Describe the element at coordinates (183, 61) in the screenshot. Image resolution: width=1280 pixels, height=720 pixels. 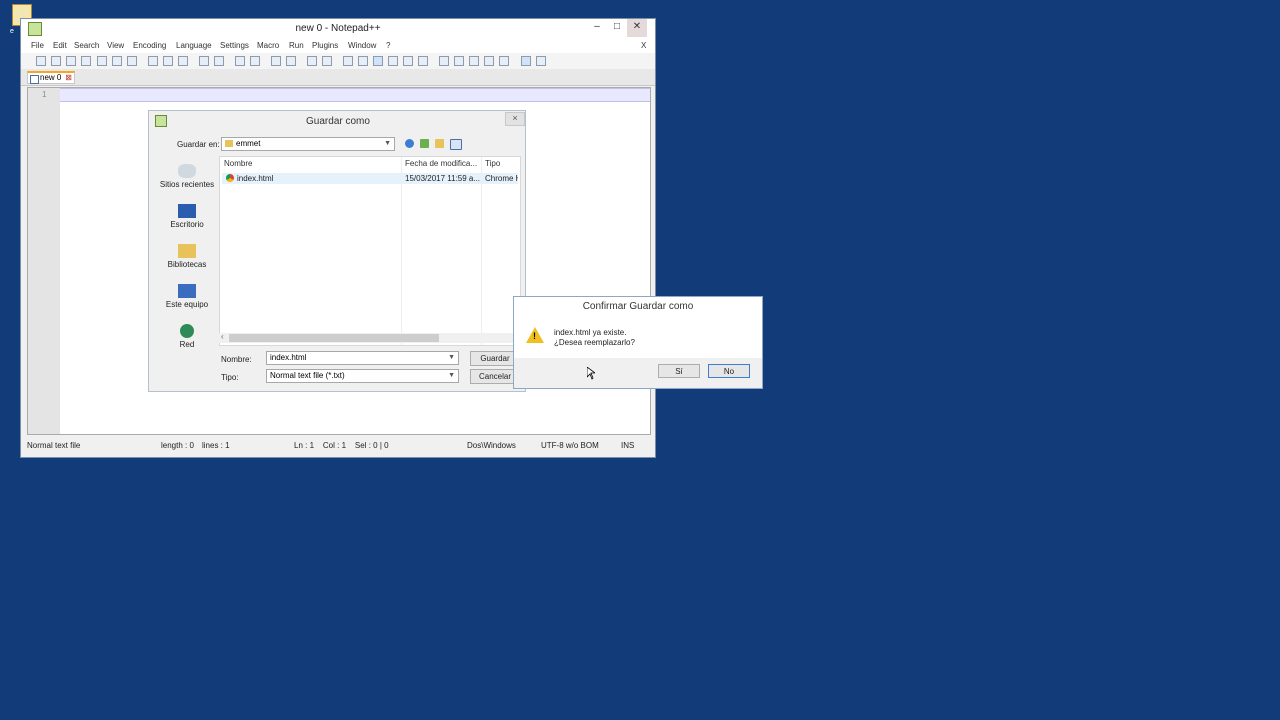
I see `paste-icon` at that location.